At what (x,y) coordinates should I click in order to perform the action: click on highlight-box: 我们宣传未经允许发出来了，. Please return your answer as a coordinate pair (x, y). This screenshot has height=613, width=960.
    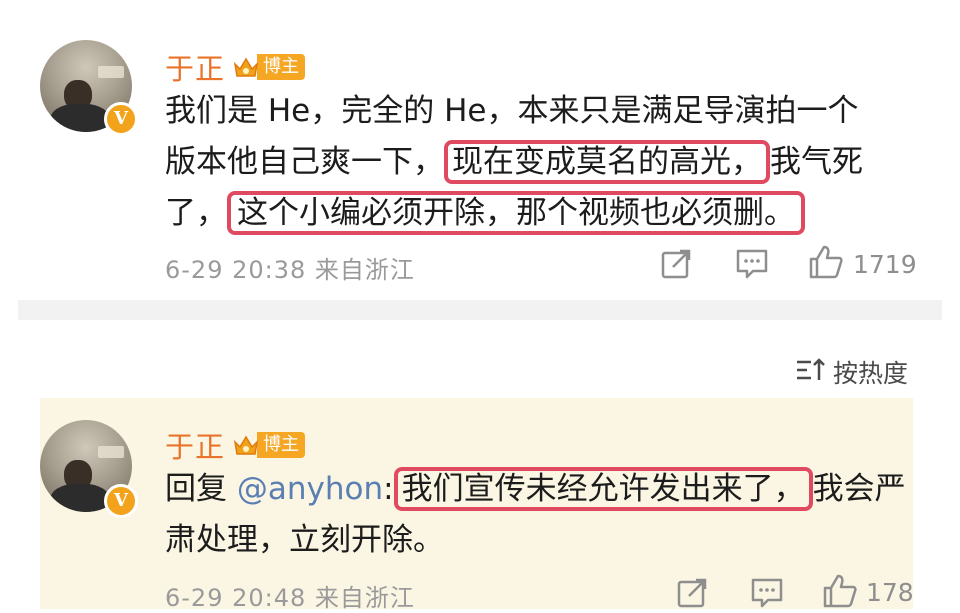
    Looking at the image, I should click on (603, 489).